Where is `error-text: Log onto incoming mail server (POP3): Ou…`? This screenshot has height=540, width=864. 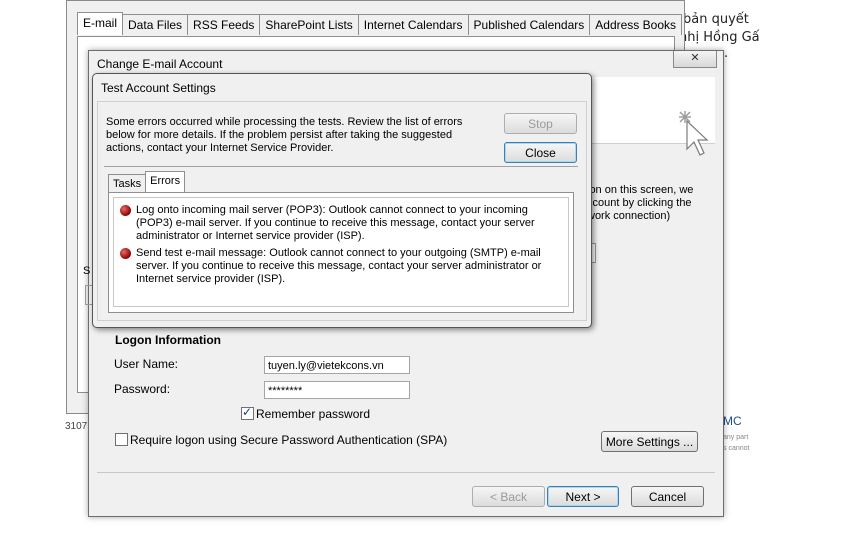 error-text: Log onto incoming mail server (POP3): Ou… is located at coordinates (335, 223).